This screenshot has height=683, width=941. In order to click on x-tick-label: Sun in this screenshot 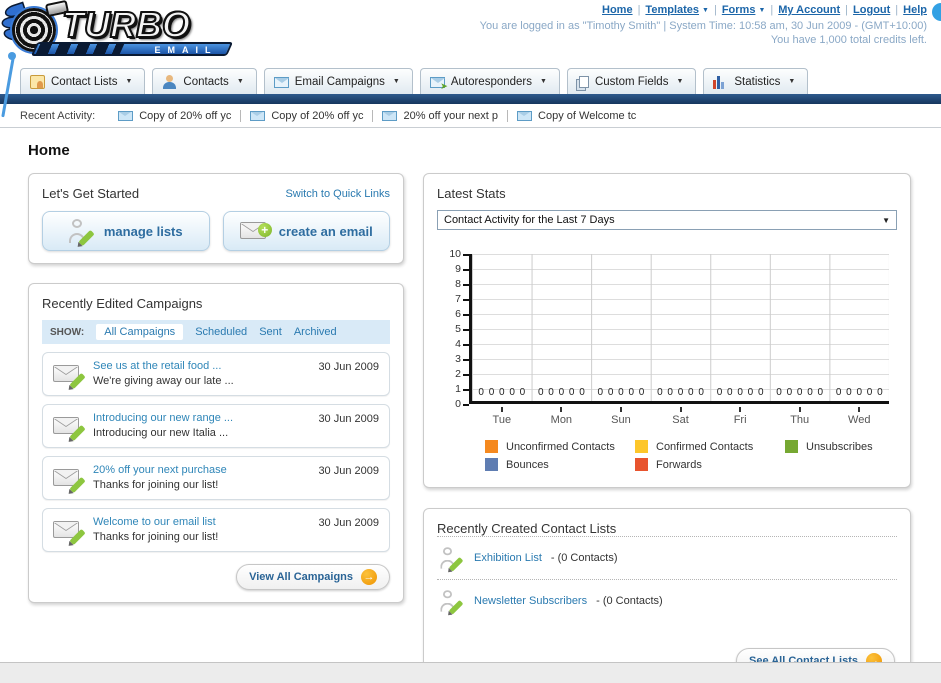, I will do `click(621, 416)`.